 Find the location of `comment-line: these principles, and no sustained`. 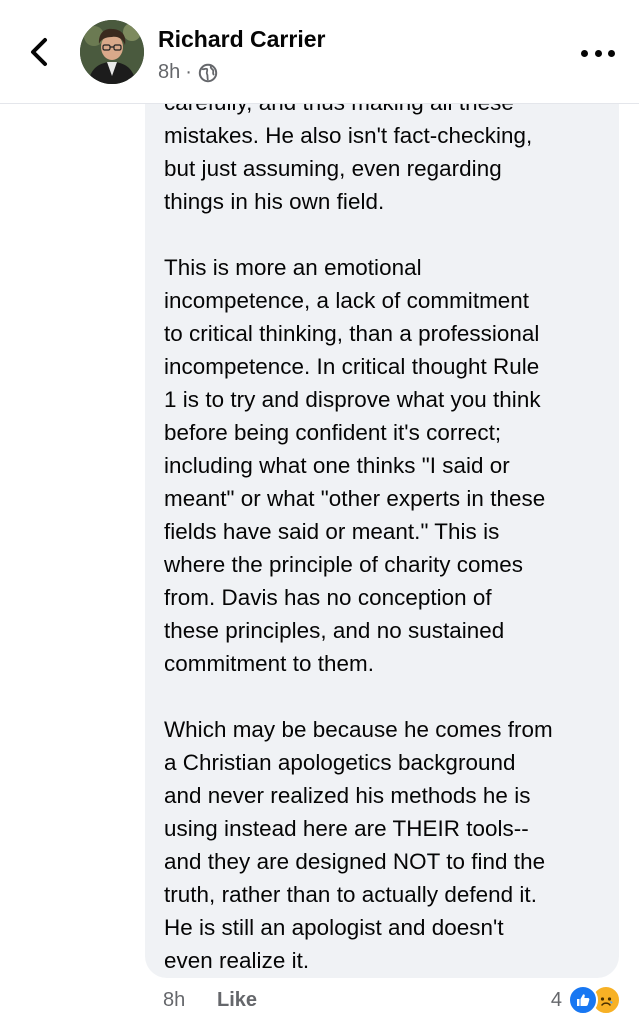

comment-line: these principles, and no sustained is located at coordinates (334, 630).